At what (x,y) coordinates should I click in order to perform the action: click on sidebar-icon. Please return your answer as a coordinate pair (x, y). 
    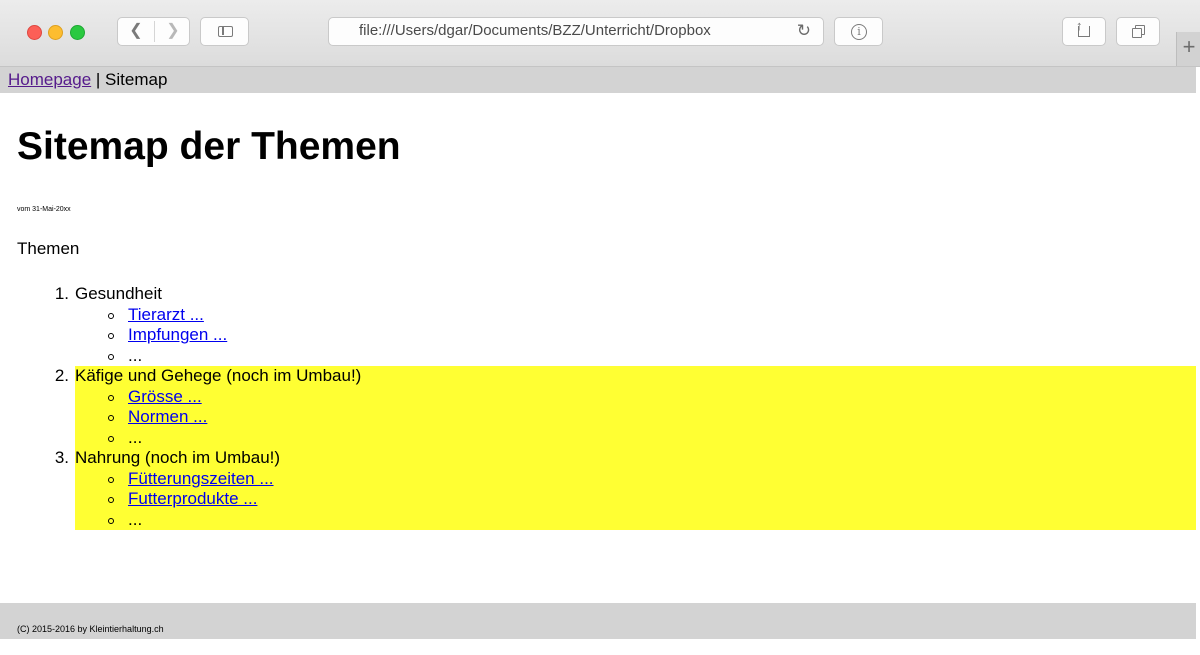
    Looking at the image, I should click on (225, 31).